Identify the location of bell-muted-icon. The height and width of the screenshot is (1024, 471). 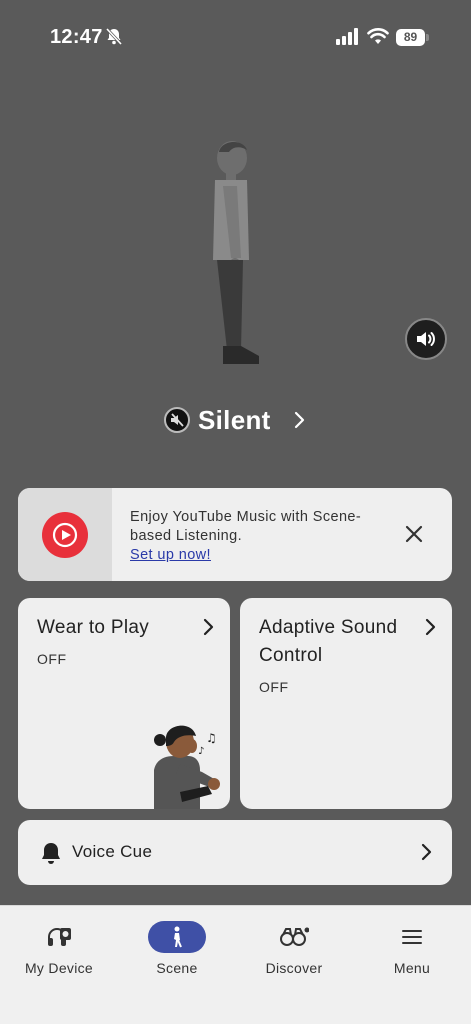
(114, 36).